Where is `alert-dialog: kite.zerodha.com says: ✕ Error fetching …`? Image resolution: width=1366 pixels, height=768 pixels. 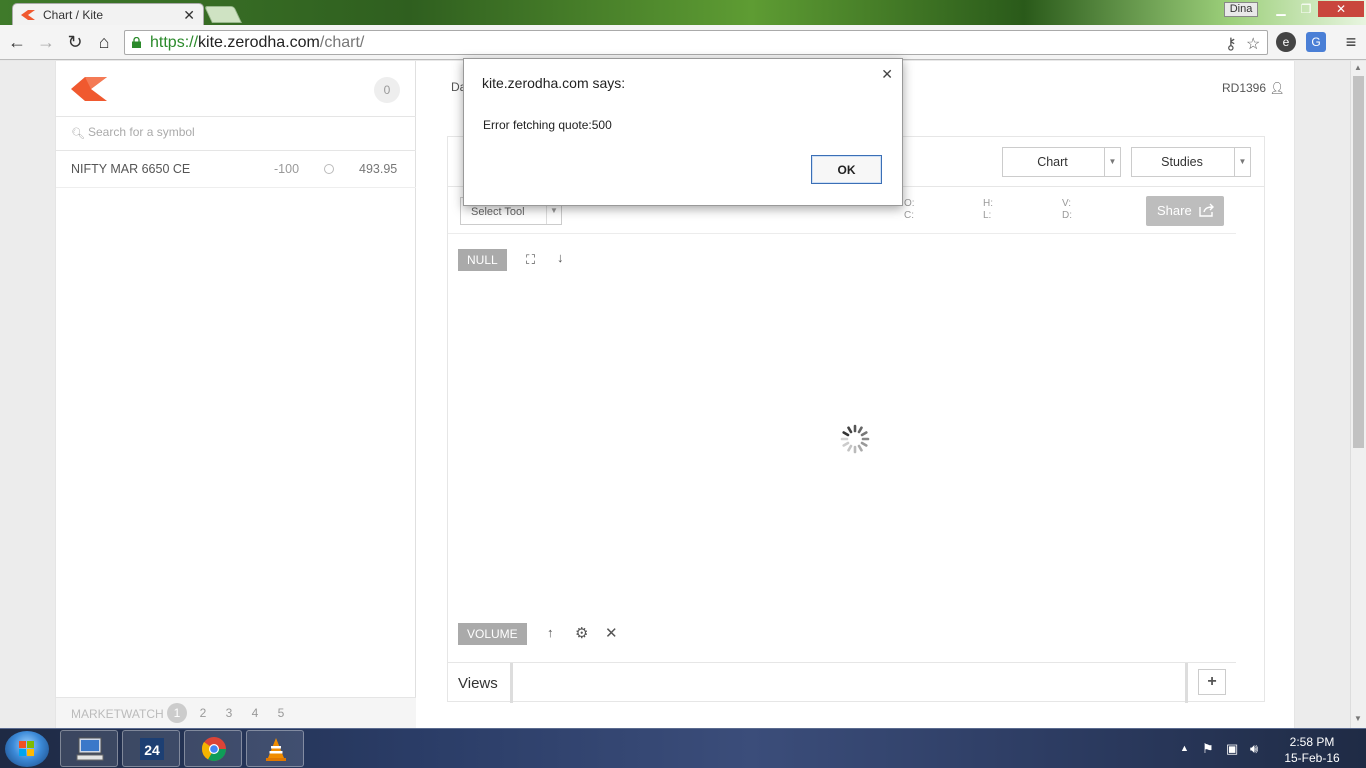
alert-dialog: kite.zerodha.com says: ✕ Error fetching … is located at coordinates (683, 132).